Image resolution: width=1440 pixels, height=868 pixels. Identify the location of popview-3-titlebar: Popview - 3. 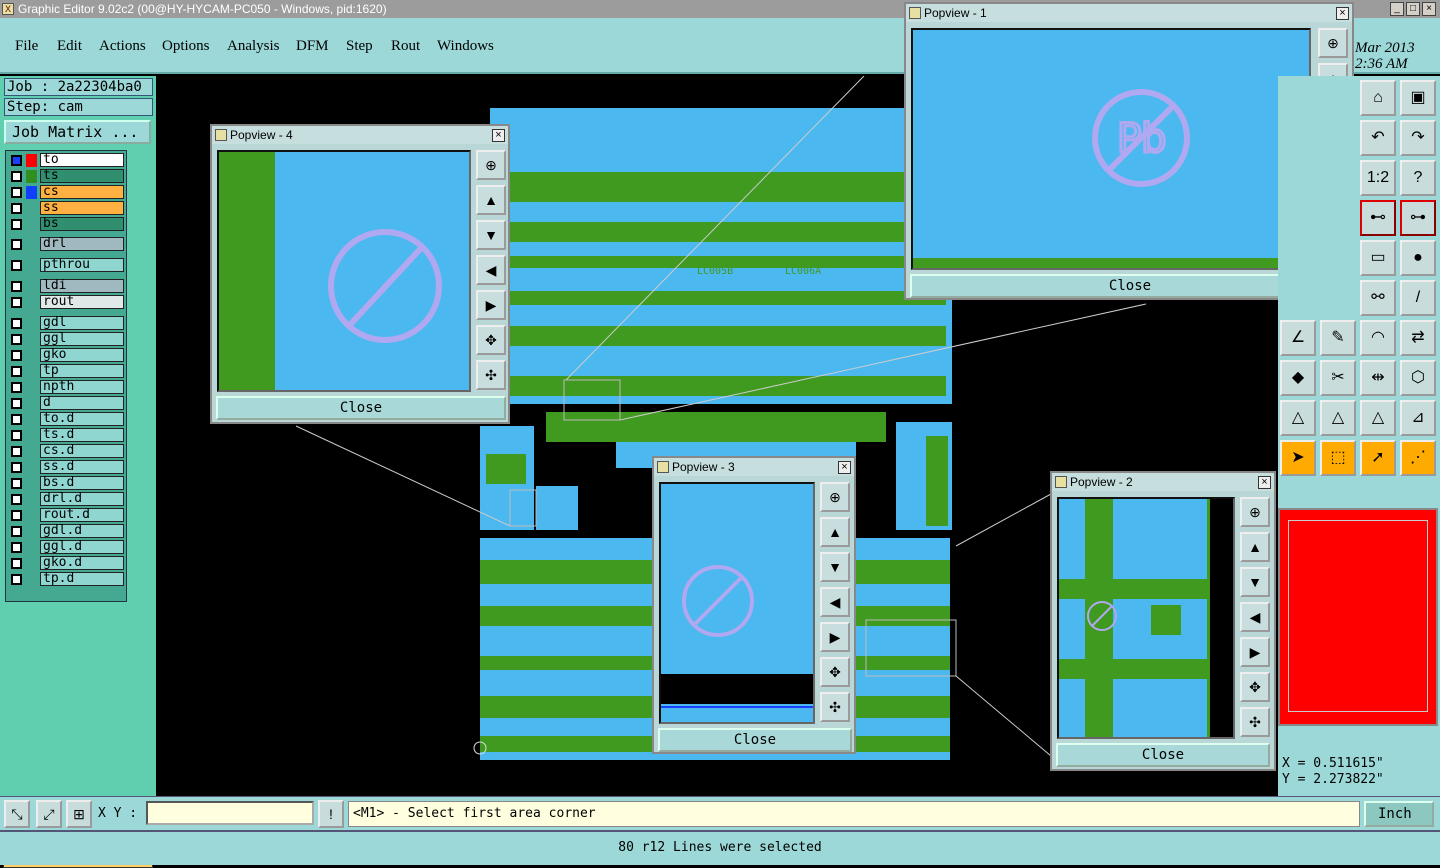
(754, 467).